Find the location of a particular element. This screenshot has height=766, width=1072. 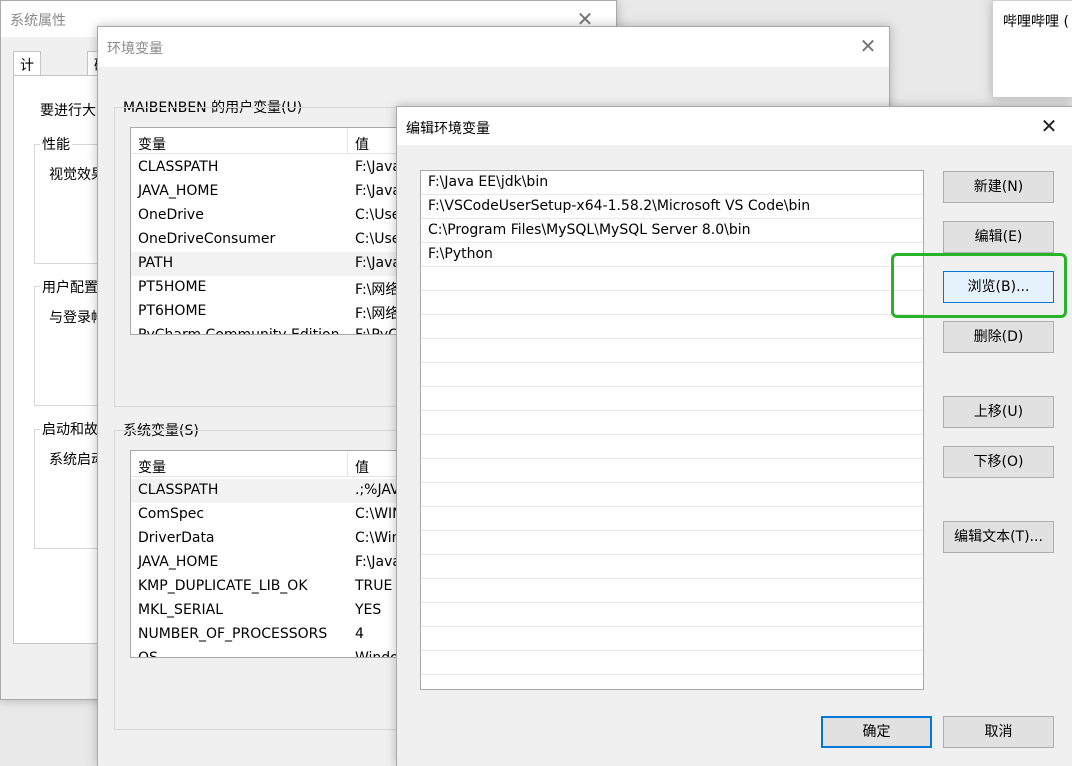

system-var-row: KMP_DUPLICATE_LIB_OK TRUE is located at coordinates (280, 587).